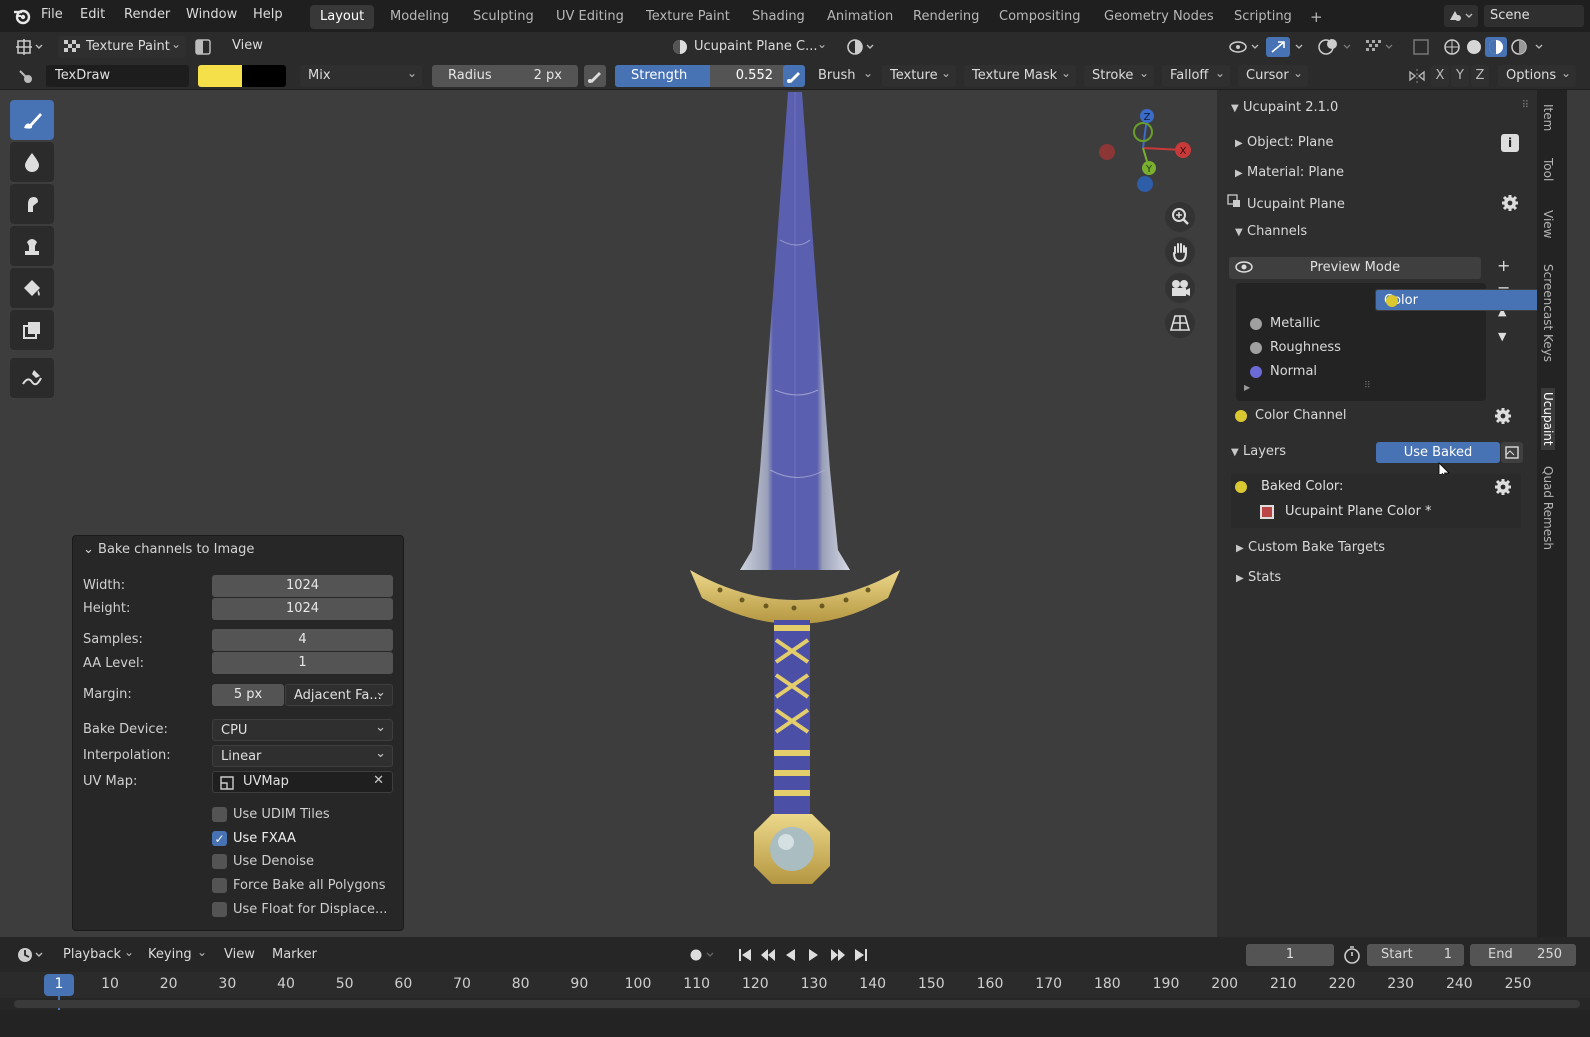 The image size is (1590, 1037). I want to click on playback-menu: Playback, so click(97, 955).